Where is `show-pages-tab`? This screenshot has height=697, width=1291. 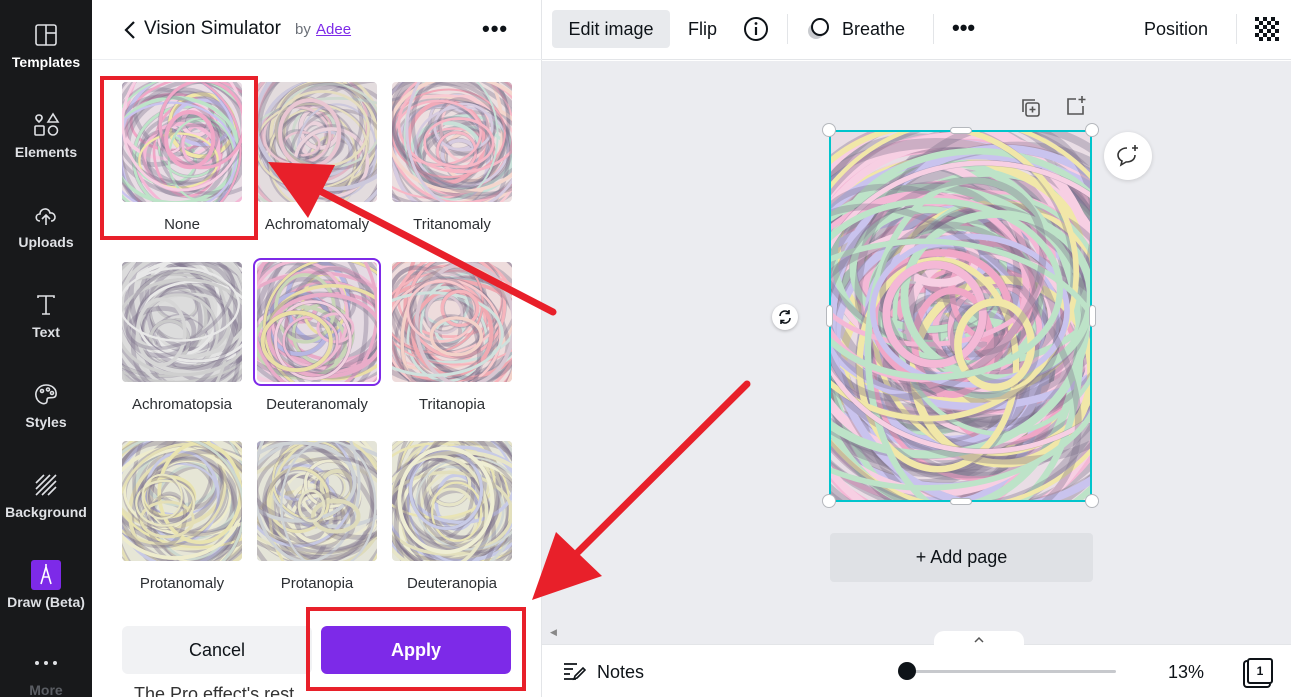 show-pages-tab is located at coordinates (979, 640).